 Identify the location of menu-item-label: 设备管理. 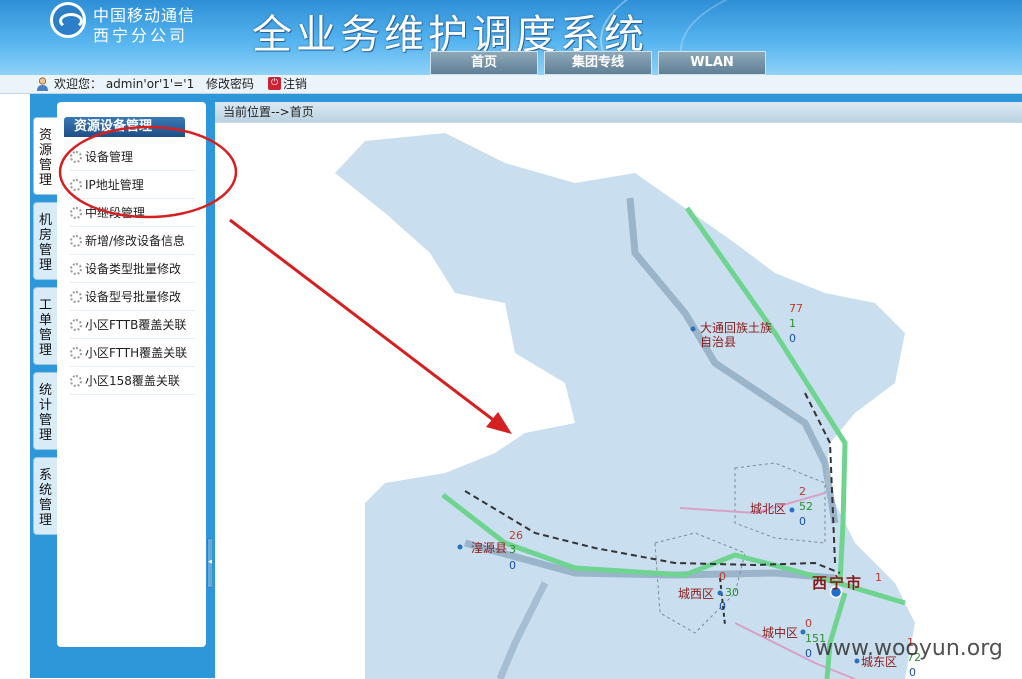
(109, 157).